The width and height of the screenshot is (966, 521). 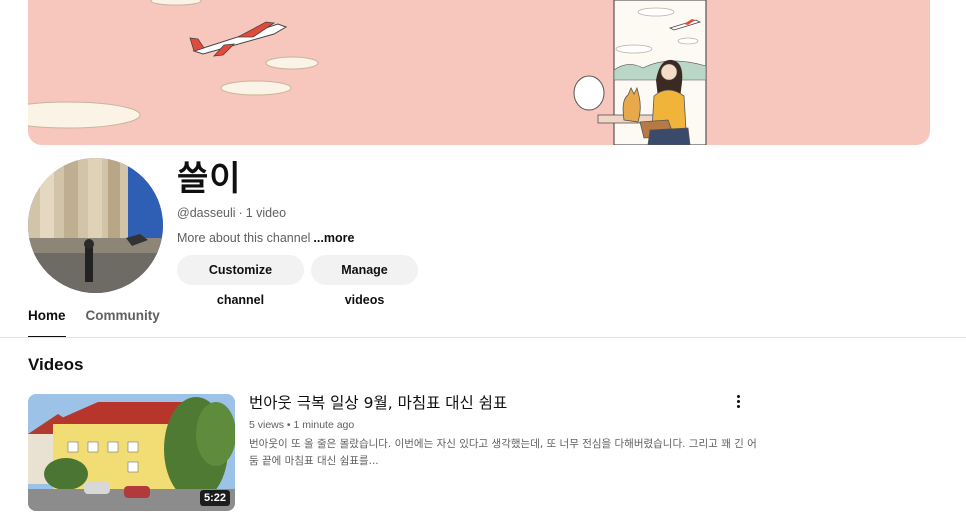 I want to click on video-views: 5 views, so click(x=267, y=425).